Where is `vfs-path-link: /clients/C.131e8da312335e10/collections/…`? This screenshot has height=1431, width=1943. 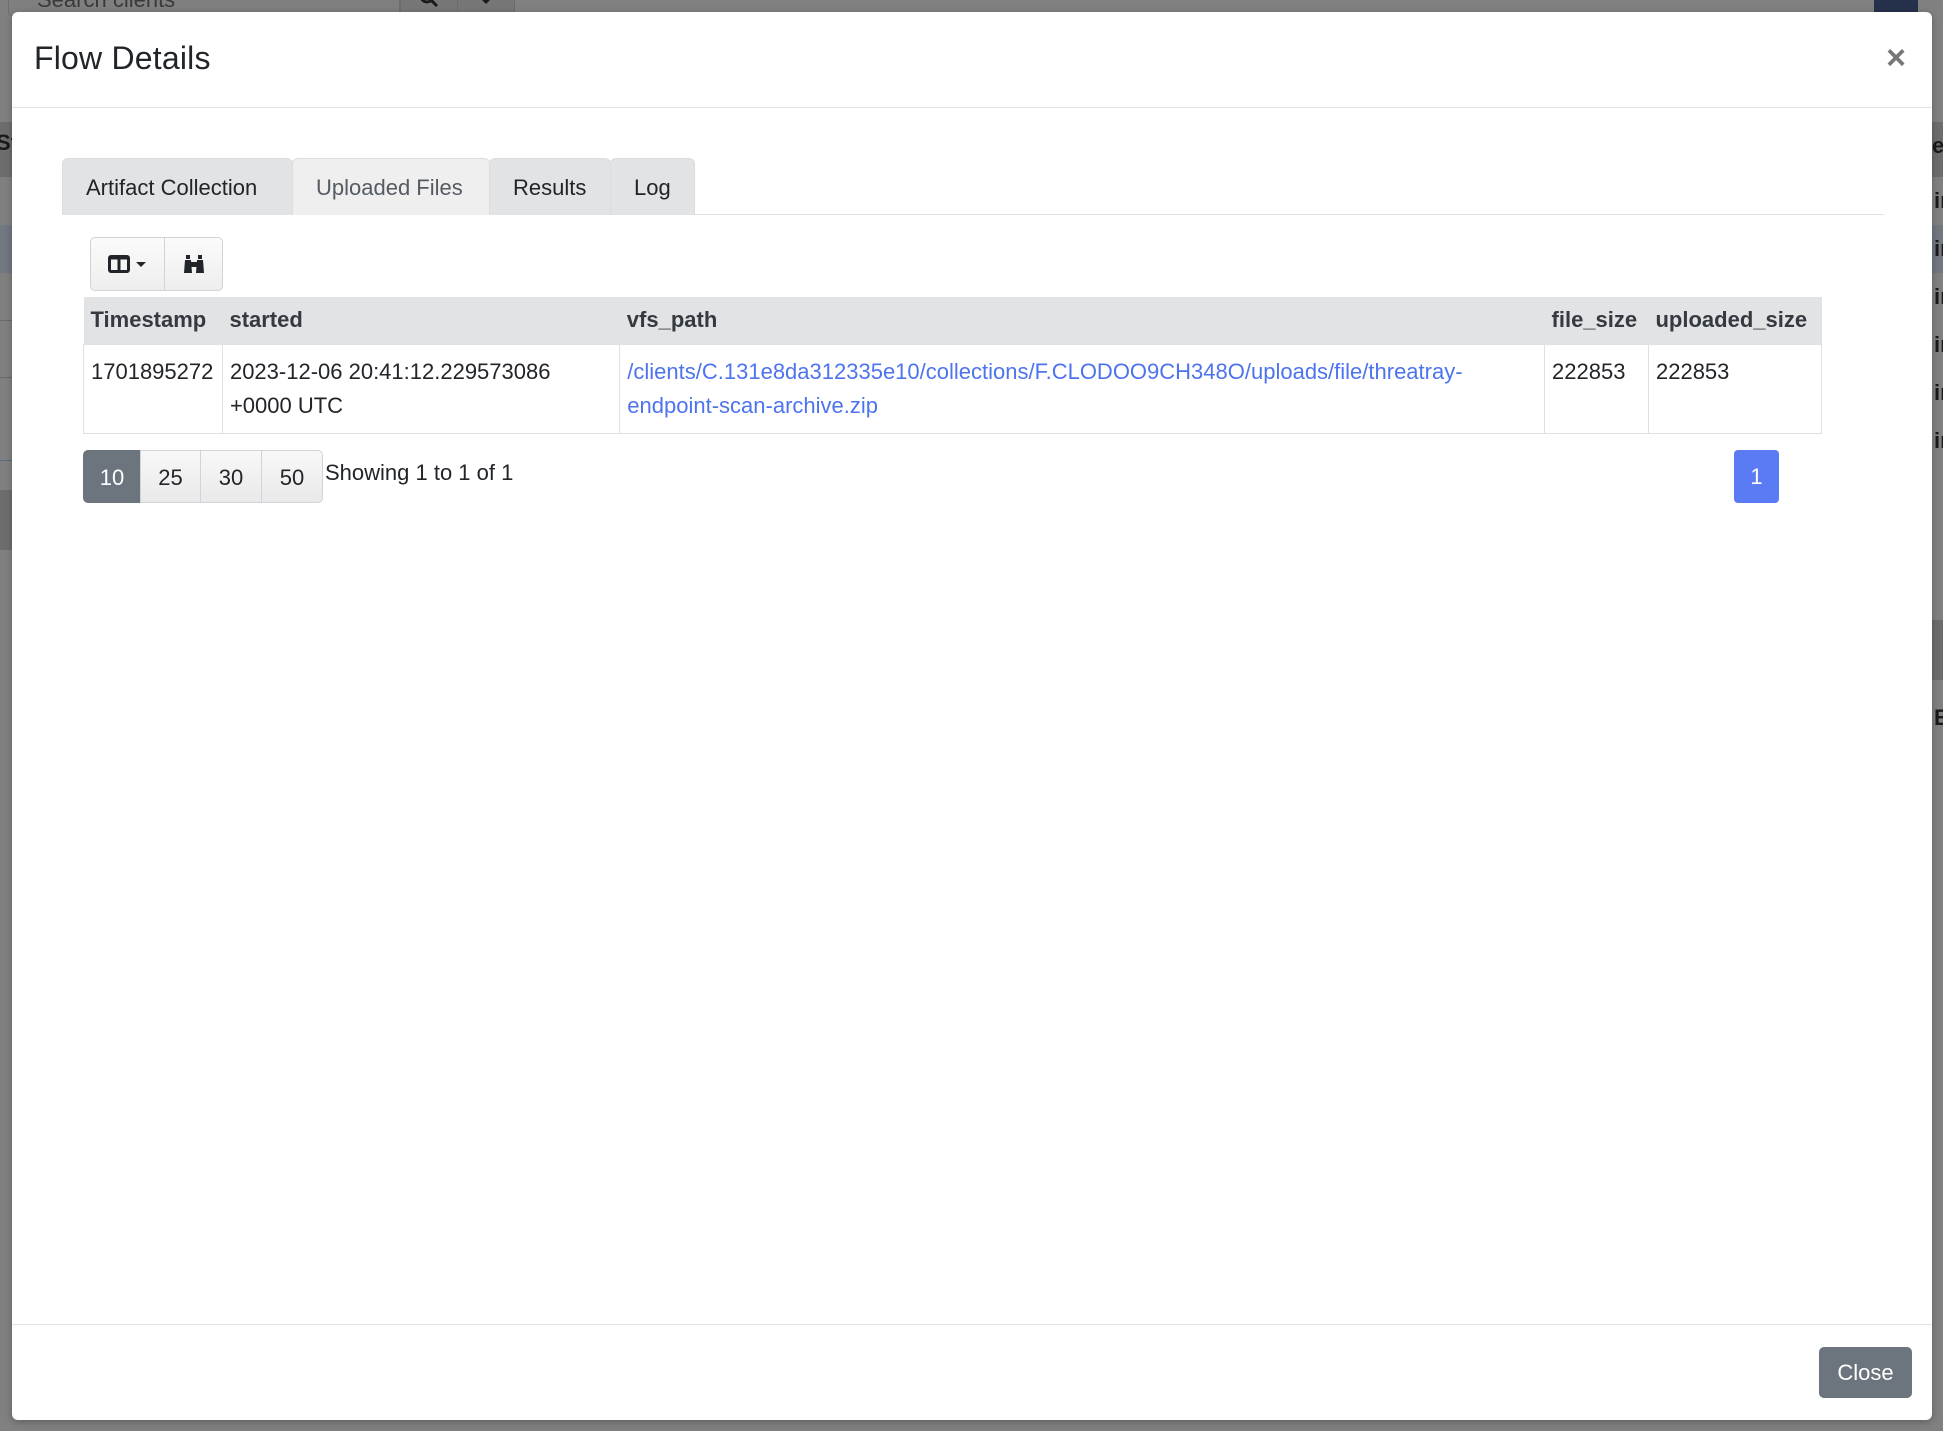
vfs-path-link: /clients/C.131e8da312335e10/collections/… is located at coordinates (1044, 388).